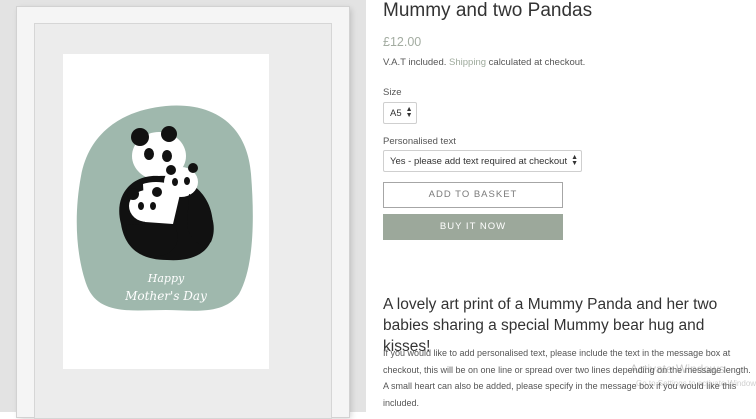 This screenshot has width=756, height=419. Describe the element at coordinates (416, 62) in the screenshot. I see `tax-note-prefix: V.A.T included.` at that location.